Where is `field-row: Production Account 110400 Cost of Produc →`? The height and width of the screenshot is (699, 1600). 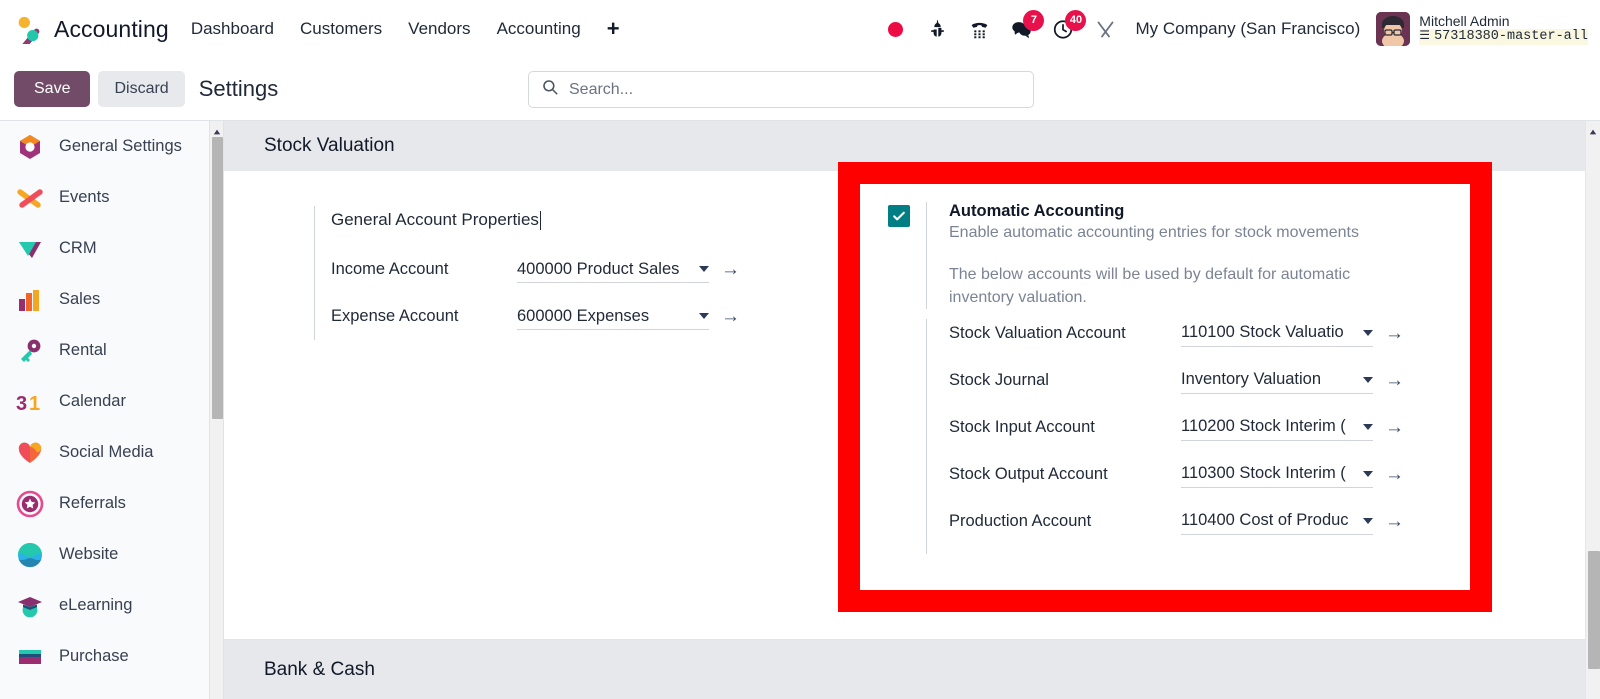 field-row: Production Account 110400 Cost of Produc → is located at coordinates (1209, 530).